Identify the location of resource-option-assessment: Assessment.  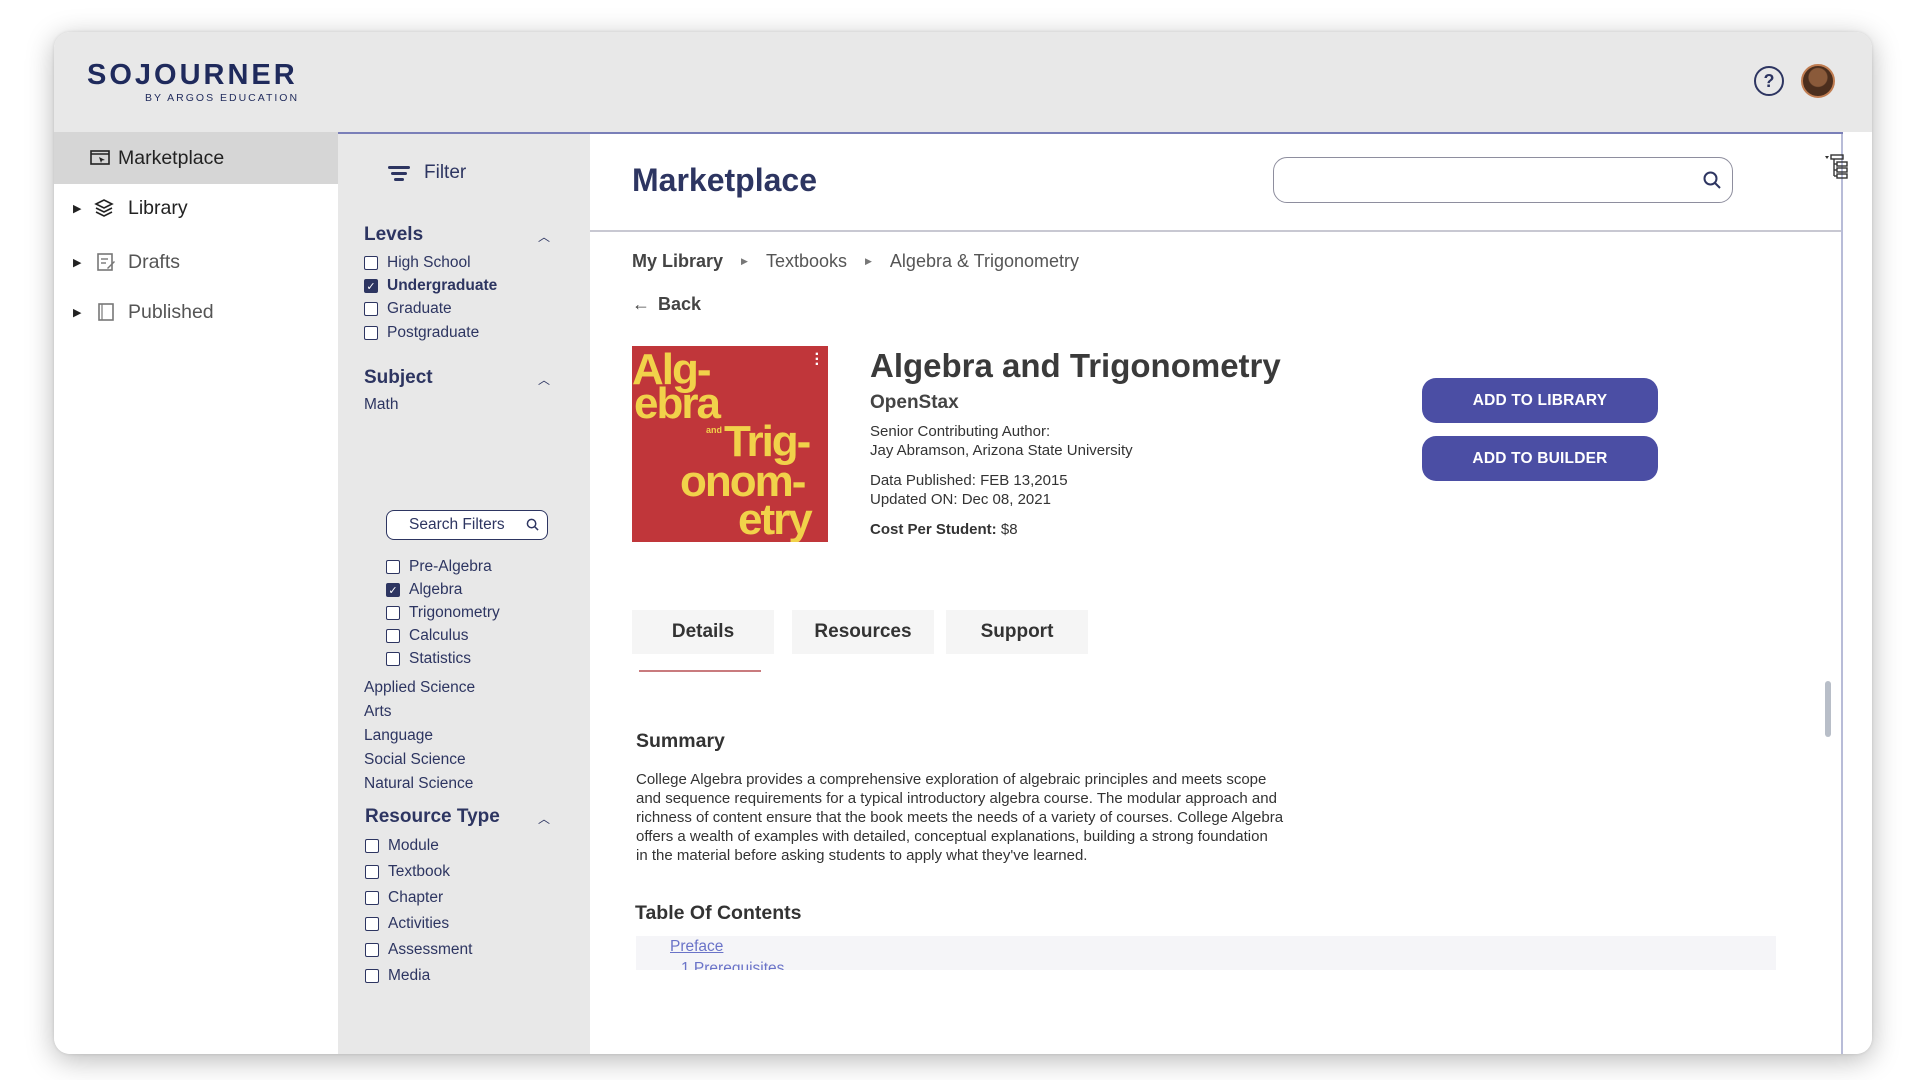
(418, 950).